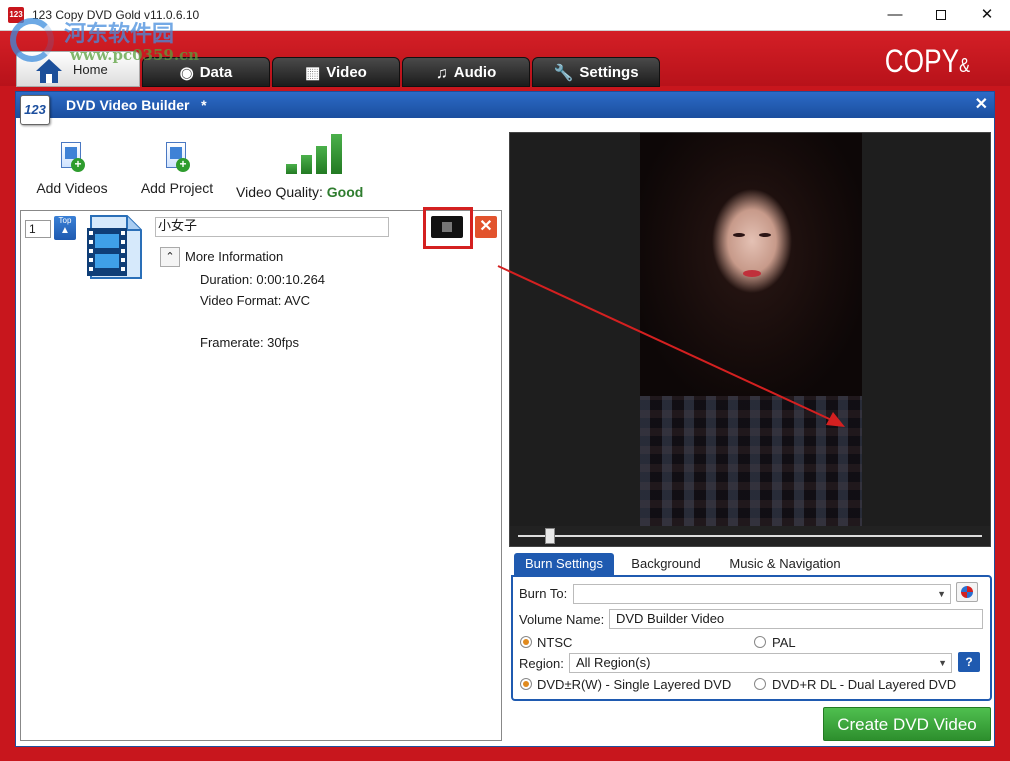  What do you see at coordinates (16, 15) in the screenshot?
I see `app-icon: 123` at bounding box center [16, 15].